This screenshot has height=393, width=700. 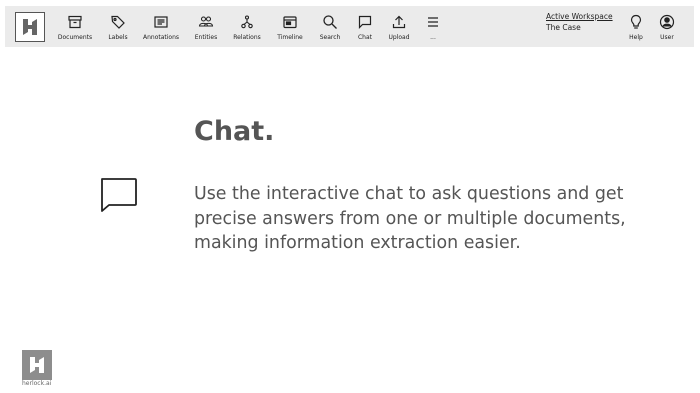 I want to click on nav-user-label: User, so click(x=667, y=37).